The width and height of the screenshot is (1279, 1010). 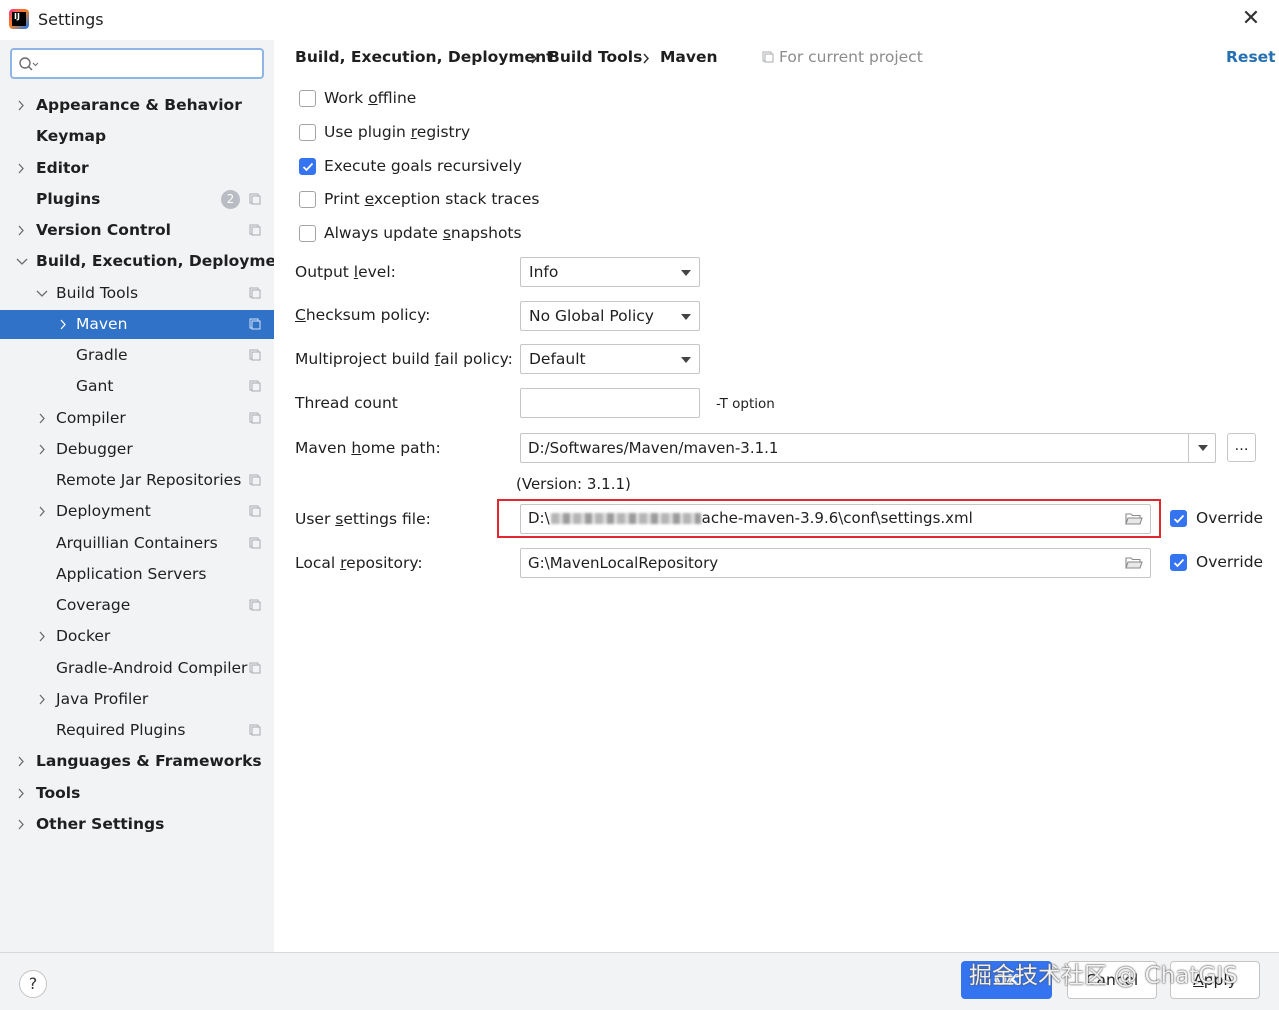 I want to click on sidebar-item-appearance-behavior: Appearance & Behavior, so click(x=137, y=105).